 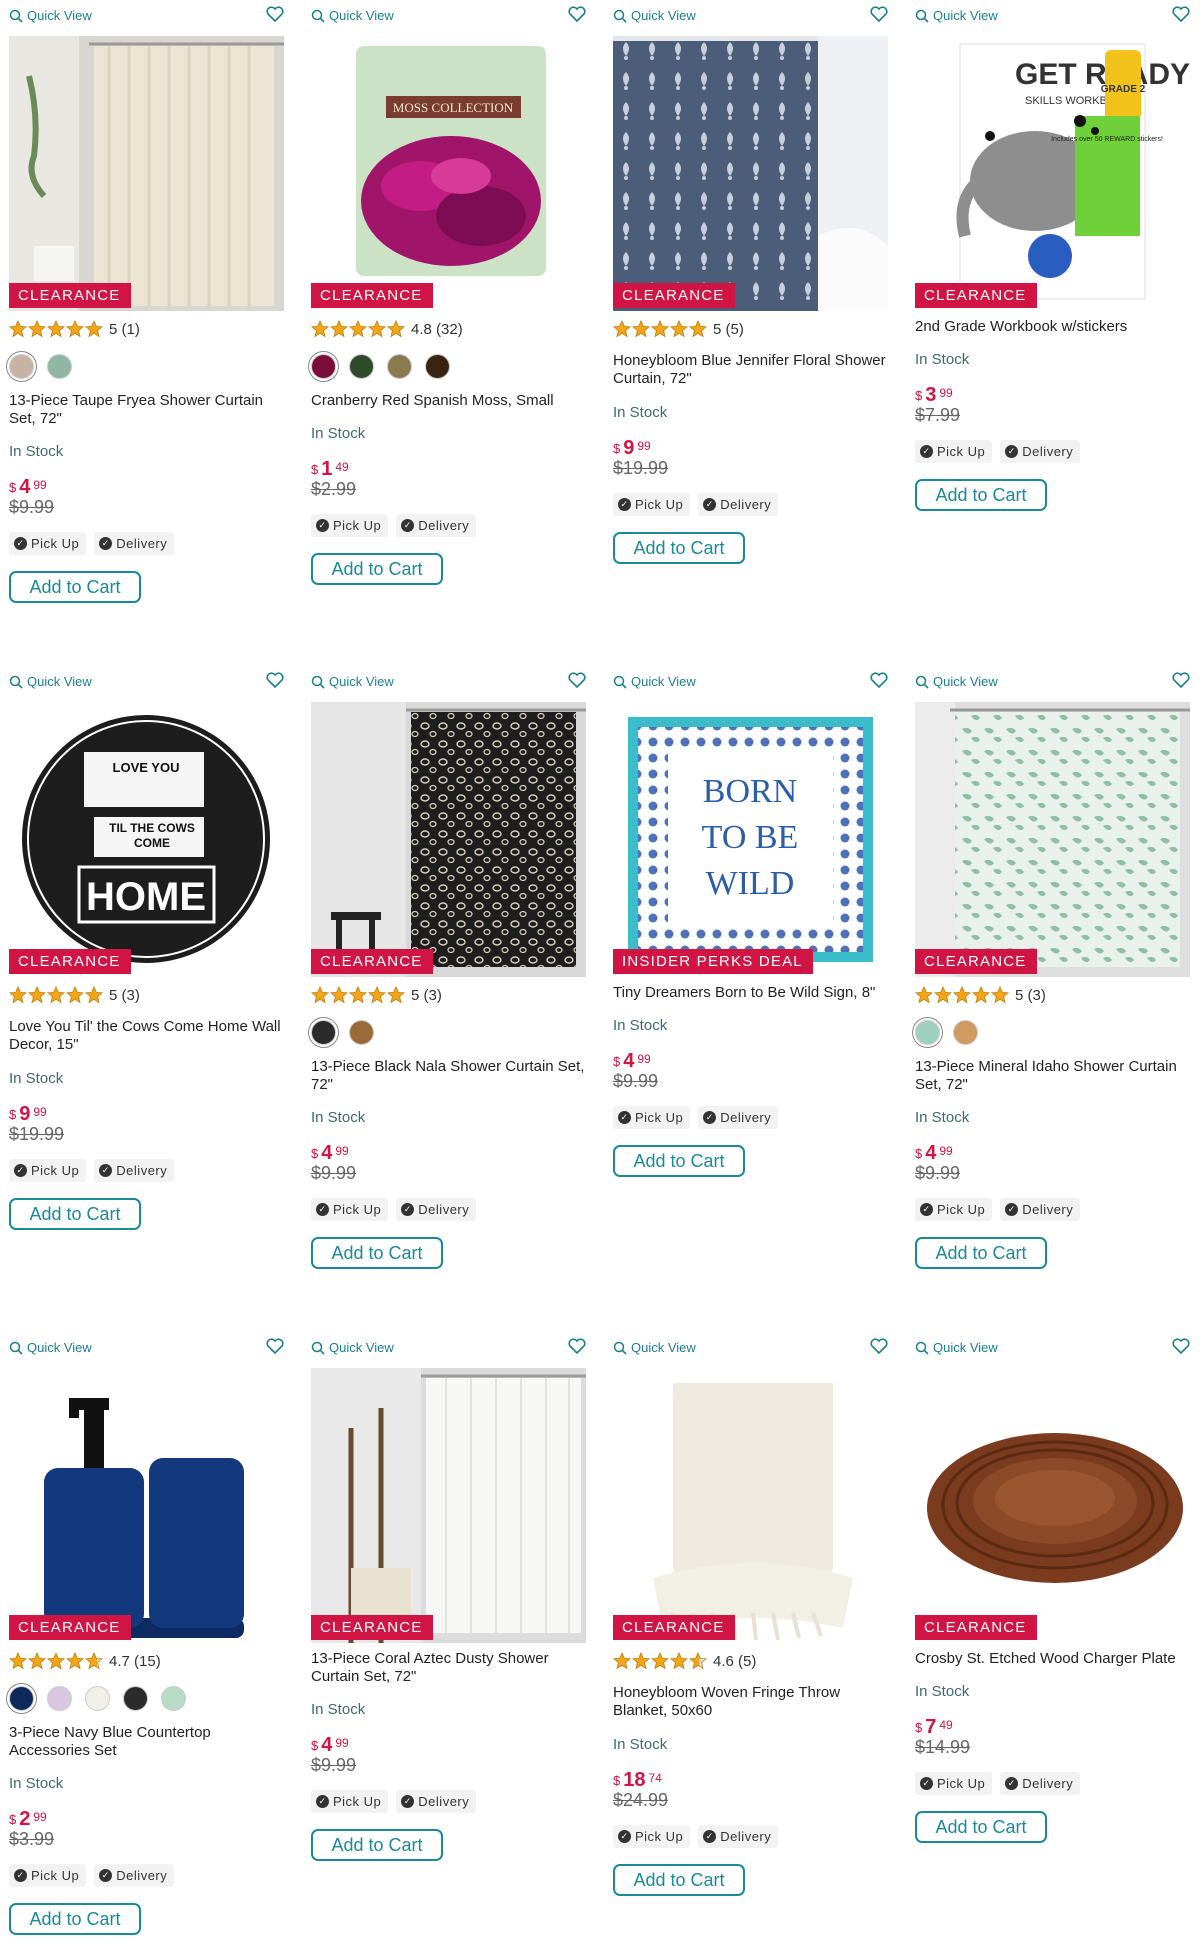 I want to click on swatch-cranberry, so click(x=323, y=366).